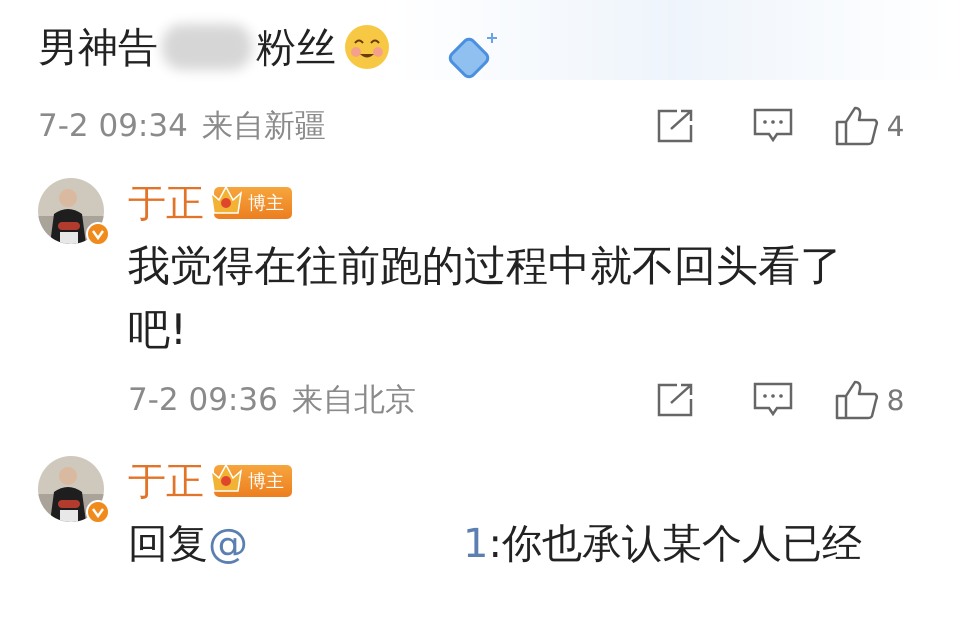 The image size is (960, 631). I want to click on post-time: 7-2 09:34, so click(113, 126).